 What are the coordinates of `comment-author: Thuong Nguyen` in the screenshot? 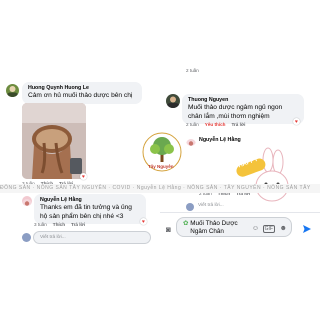 It's located at (243, 100).